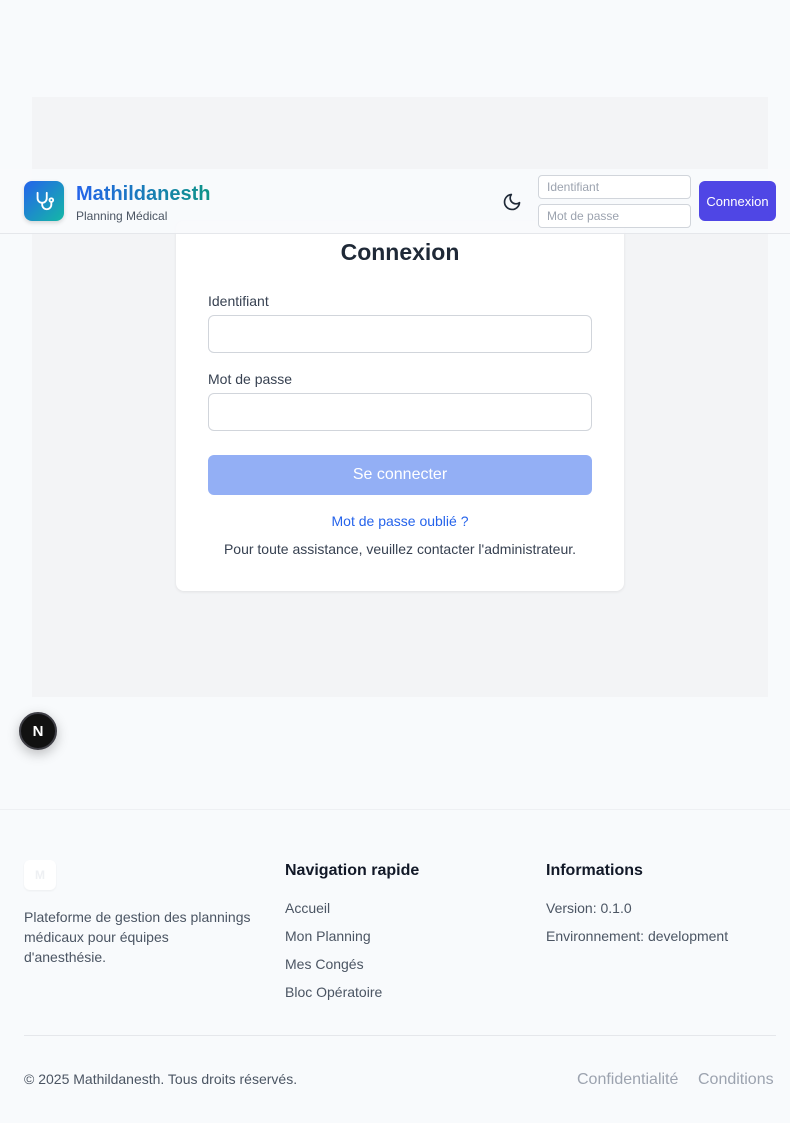  What do you see at coordinates (737, 201) in the screenshot?
I see `header-login-button: Connexion` at bounding box center [737, 201].